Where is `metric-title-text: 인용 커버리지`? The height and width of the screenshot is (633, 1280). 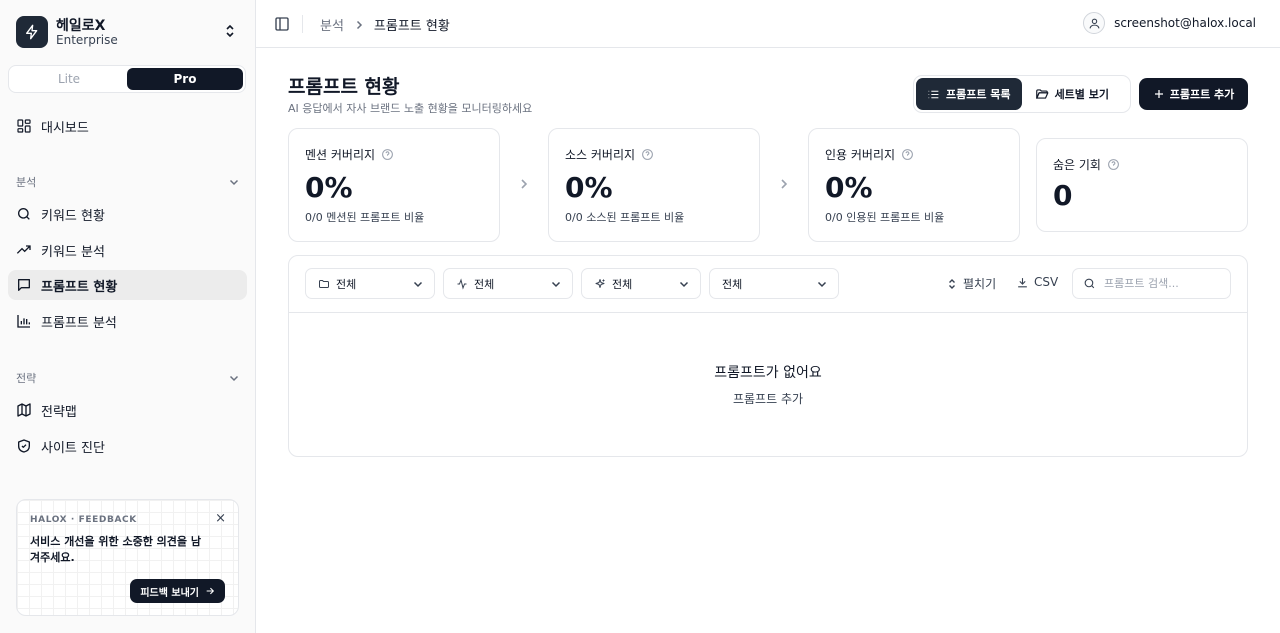 metric-title-text: 인용 커버리지 is located at coordinates (860, 155).